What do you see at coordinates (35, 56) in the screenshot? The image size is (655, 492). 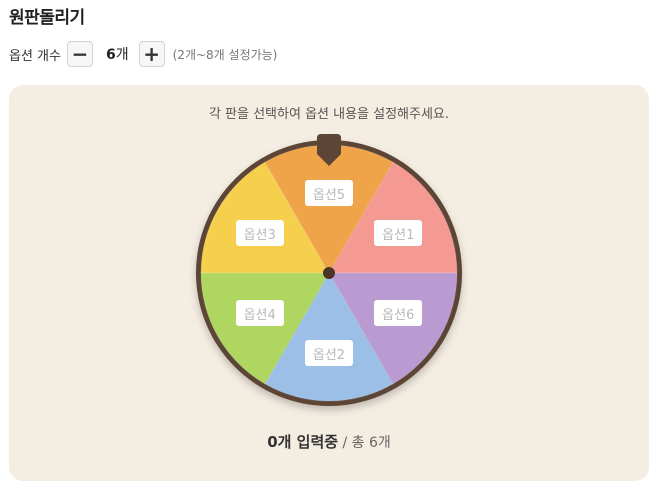 I see `options-count-label: 옵션 개수` at bounding box center [35, 56].